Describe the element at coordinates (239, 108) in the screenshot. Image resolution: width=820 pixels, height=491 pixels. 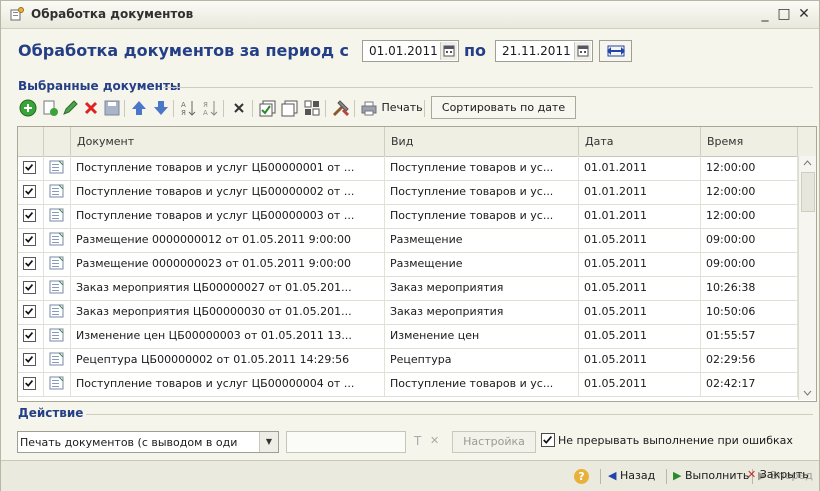
I see `clear-list-icon` at that location.